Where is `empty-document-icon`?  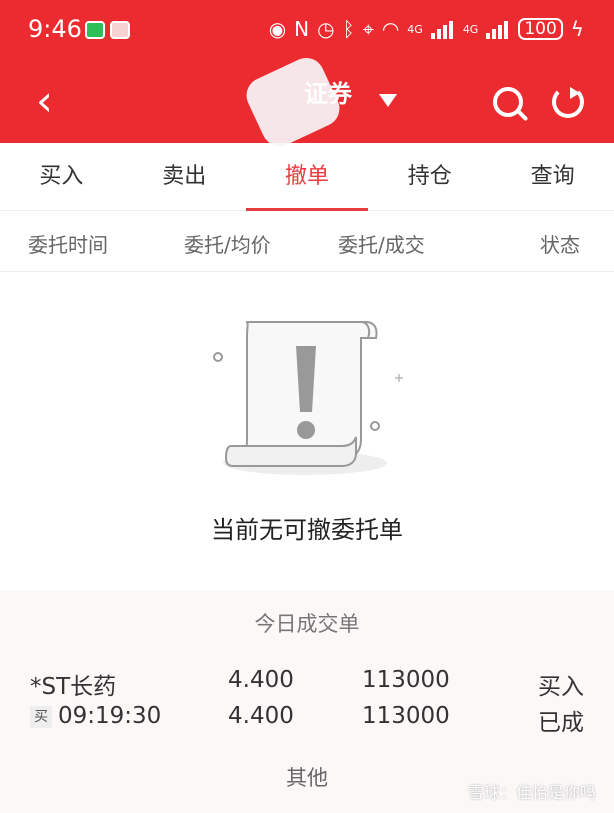 empty-document-icon is located at coordinates (308, 398).